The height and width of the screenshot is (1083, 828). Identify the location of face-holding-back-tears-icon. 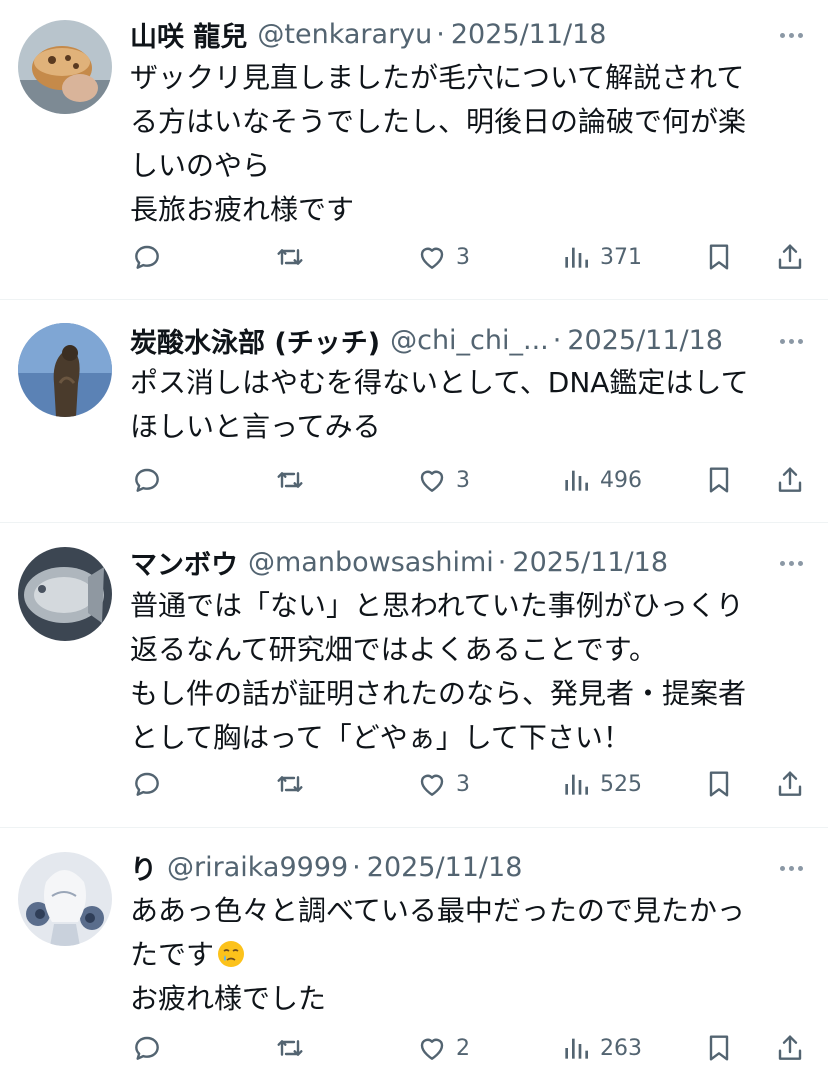
(231, 954).